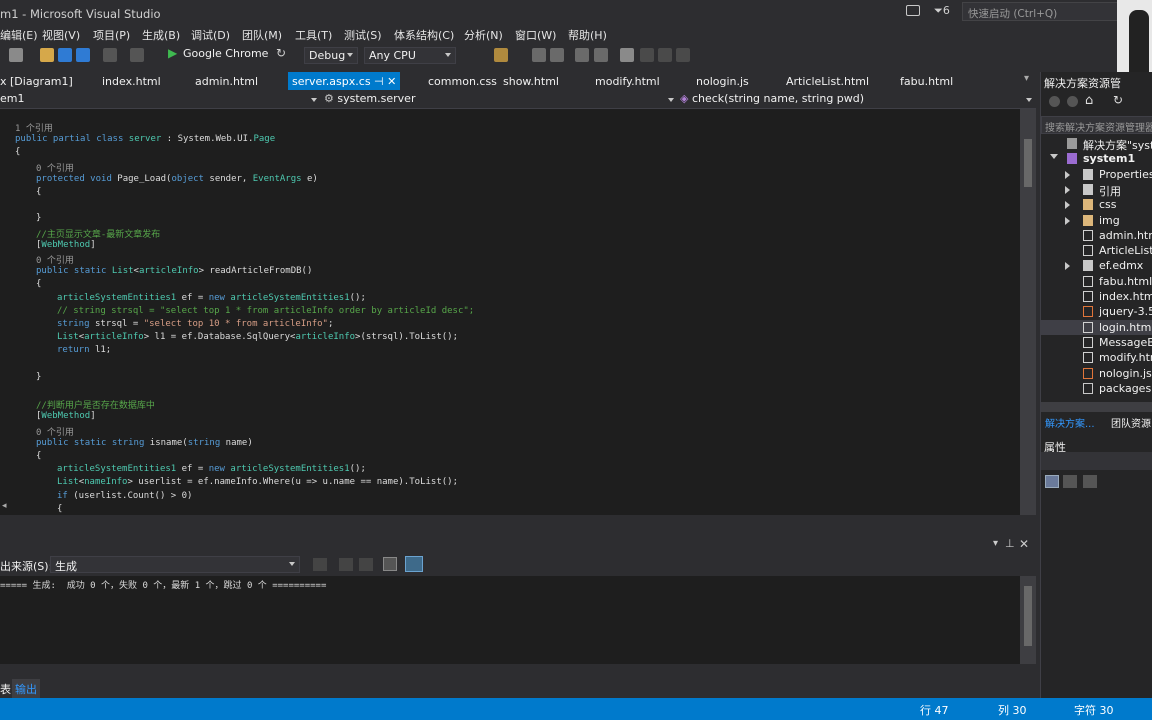 This screenshot has height=720, width=1152. What do you see at coordinates (1096, 174) in the screenshot?
I see `tree-item: Properties` at bounding box center [1096, 174].